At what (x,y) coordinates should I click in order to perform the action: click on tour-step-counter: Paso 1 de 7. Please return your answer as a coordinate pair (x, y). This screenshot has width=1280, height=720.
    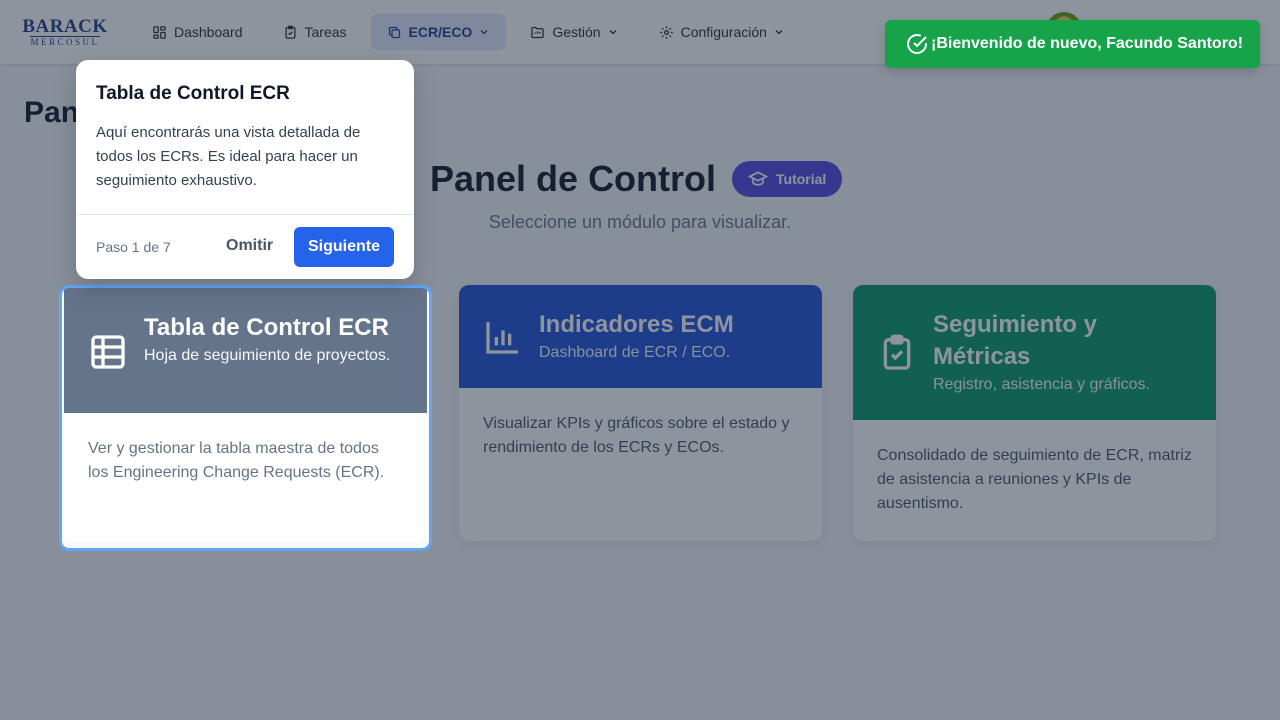
    Looking at the image, I should click on (133, 247).